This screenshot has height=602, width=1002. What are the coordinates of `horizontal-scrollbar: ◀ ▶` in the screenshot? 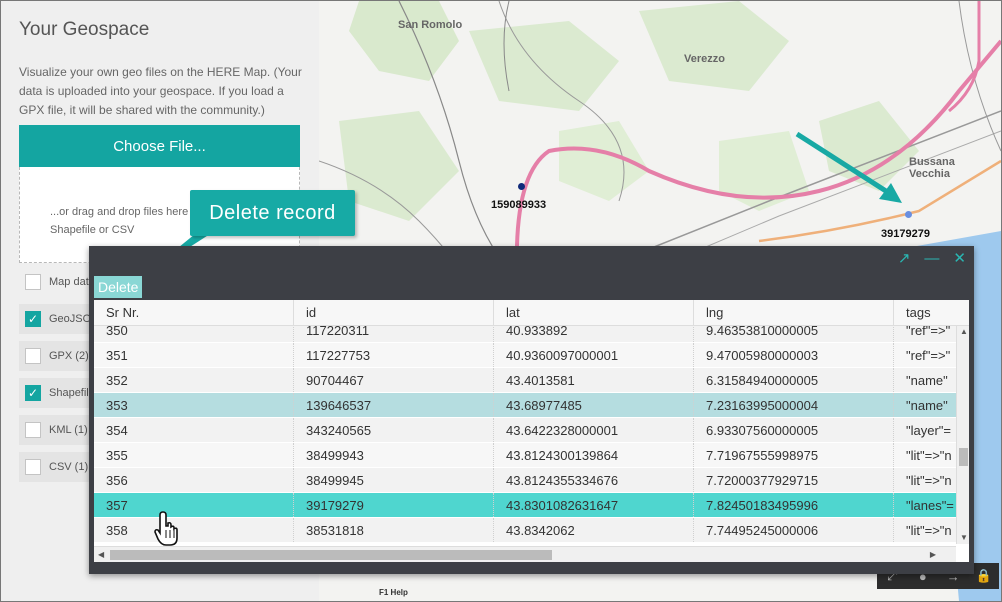 It's located at (525, 554).